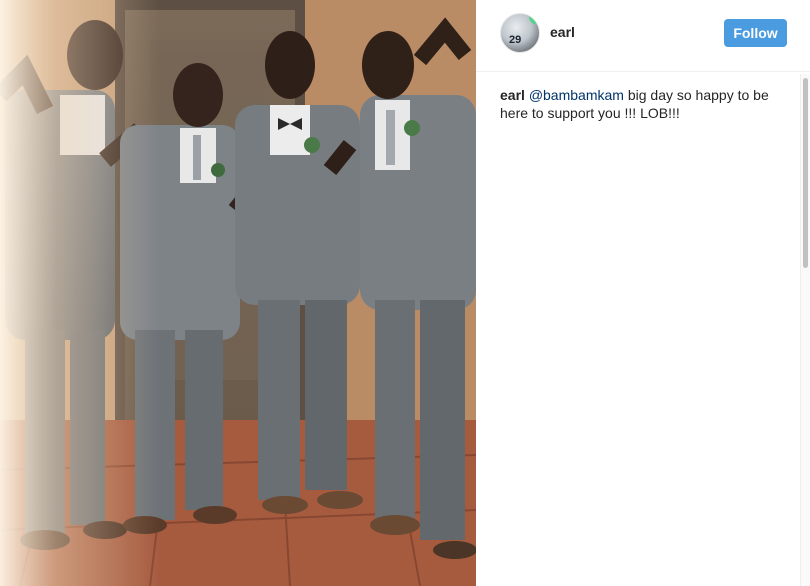 This screenshot has height=586, width=810. What do you see at coordinates (805, 330) in the screenshot?
I see `comments-scrollbar` at bounding box center [805, 330].